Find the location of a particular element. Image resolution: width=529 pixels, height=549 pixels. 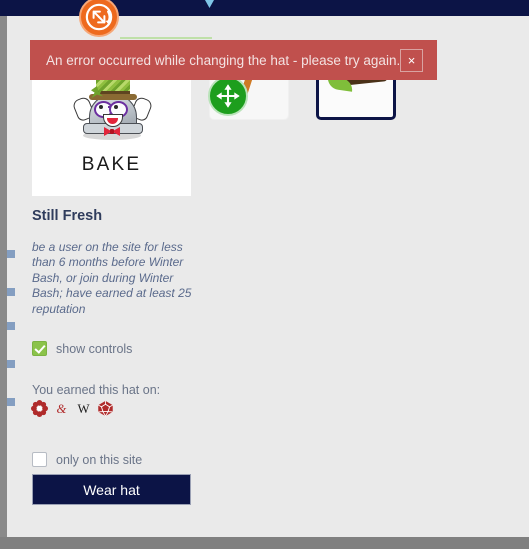

hat-title: Still Fresh is located at coordinates (67, 216).